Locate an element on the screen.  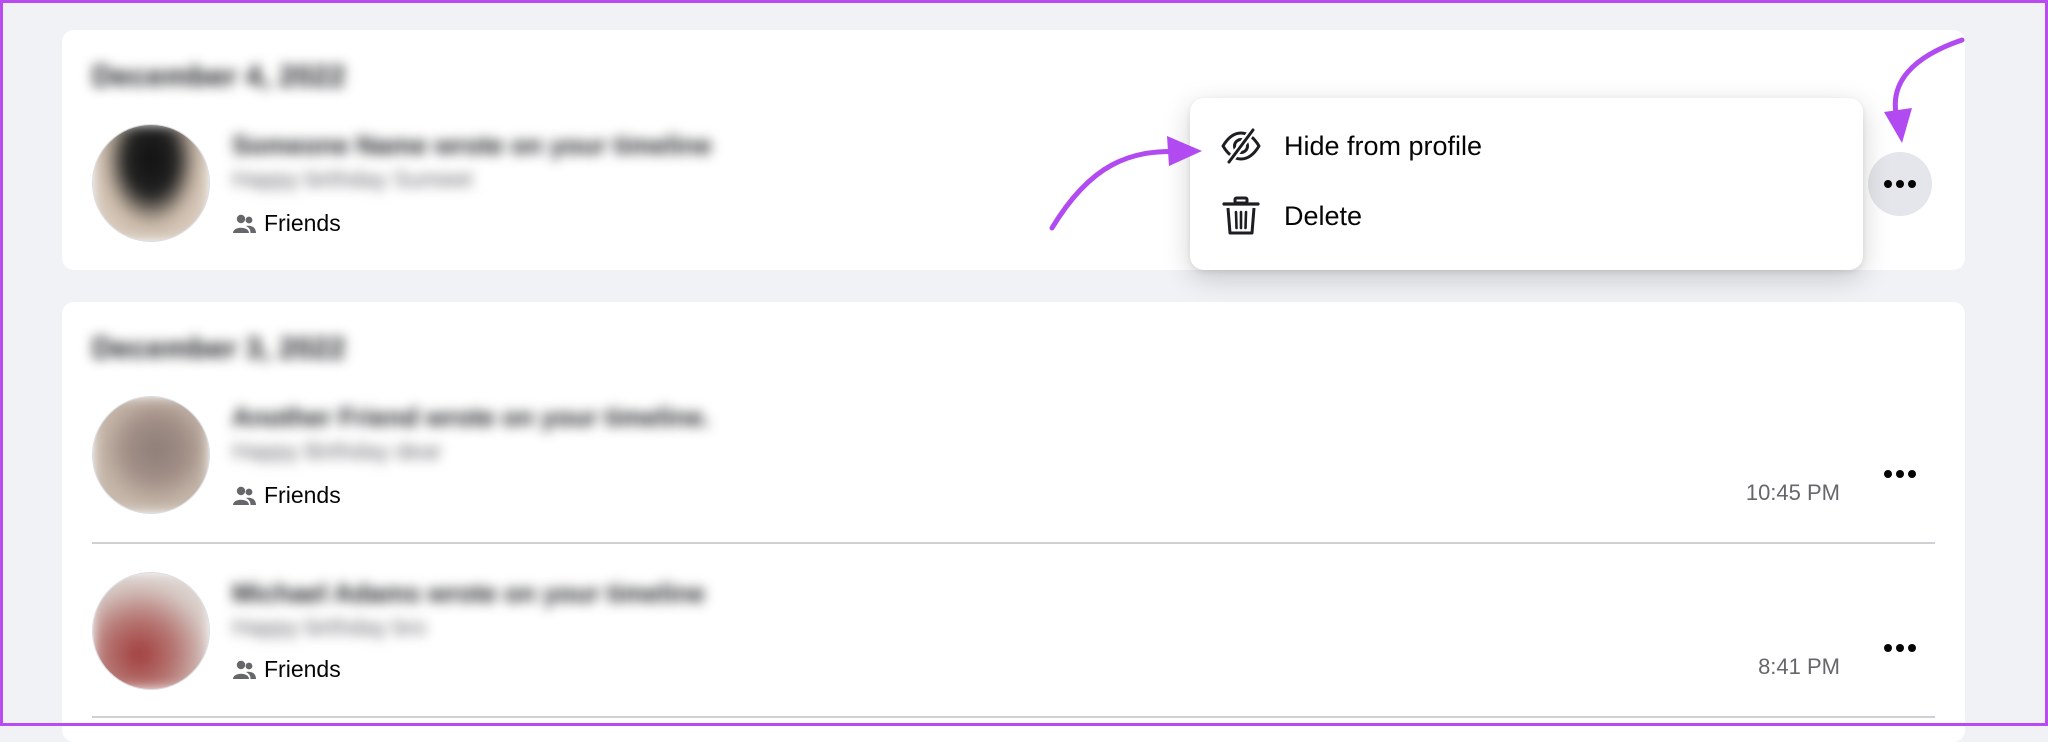
menu-item-label: Delete is located at coordinates (1323, 215).